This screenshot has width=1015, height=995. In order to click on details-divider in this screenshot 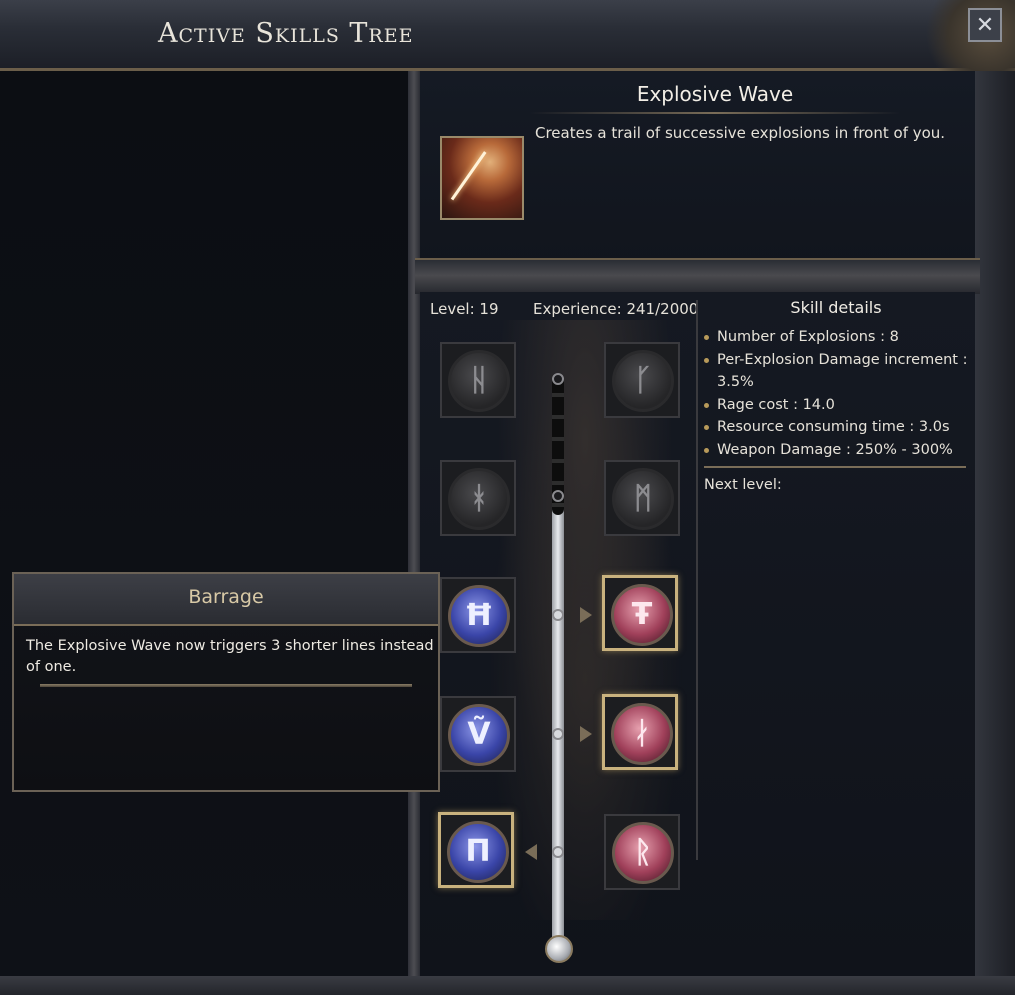, I will do `click(697, 580)`.